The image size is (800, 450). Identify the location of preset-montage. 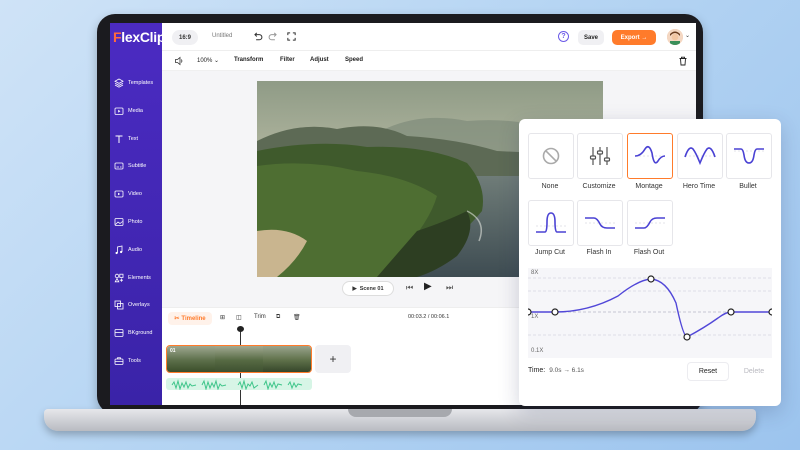
(650, 156).